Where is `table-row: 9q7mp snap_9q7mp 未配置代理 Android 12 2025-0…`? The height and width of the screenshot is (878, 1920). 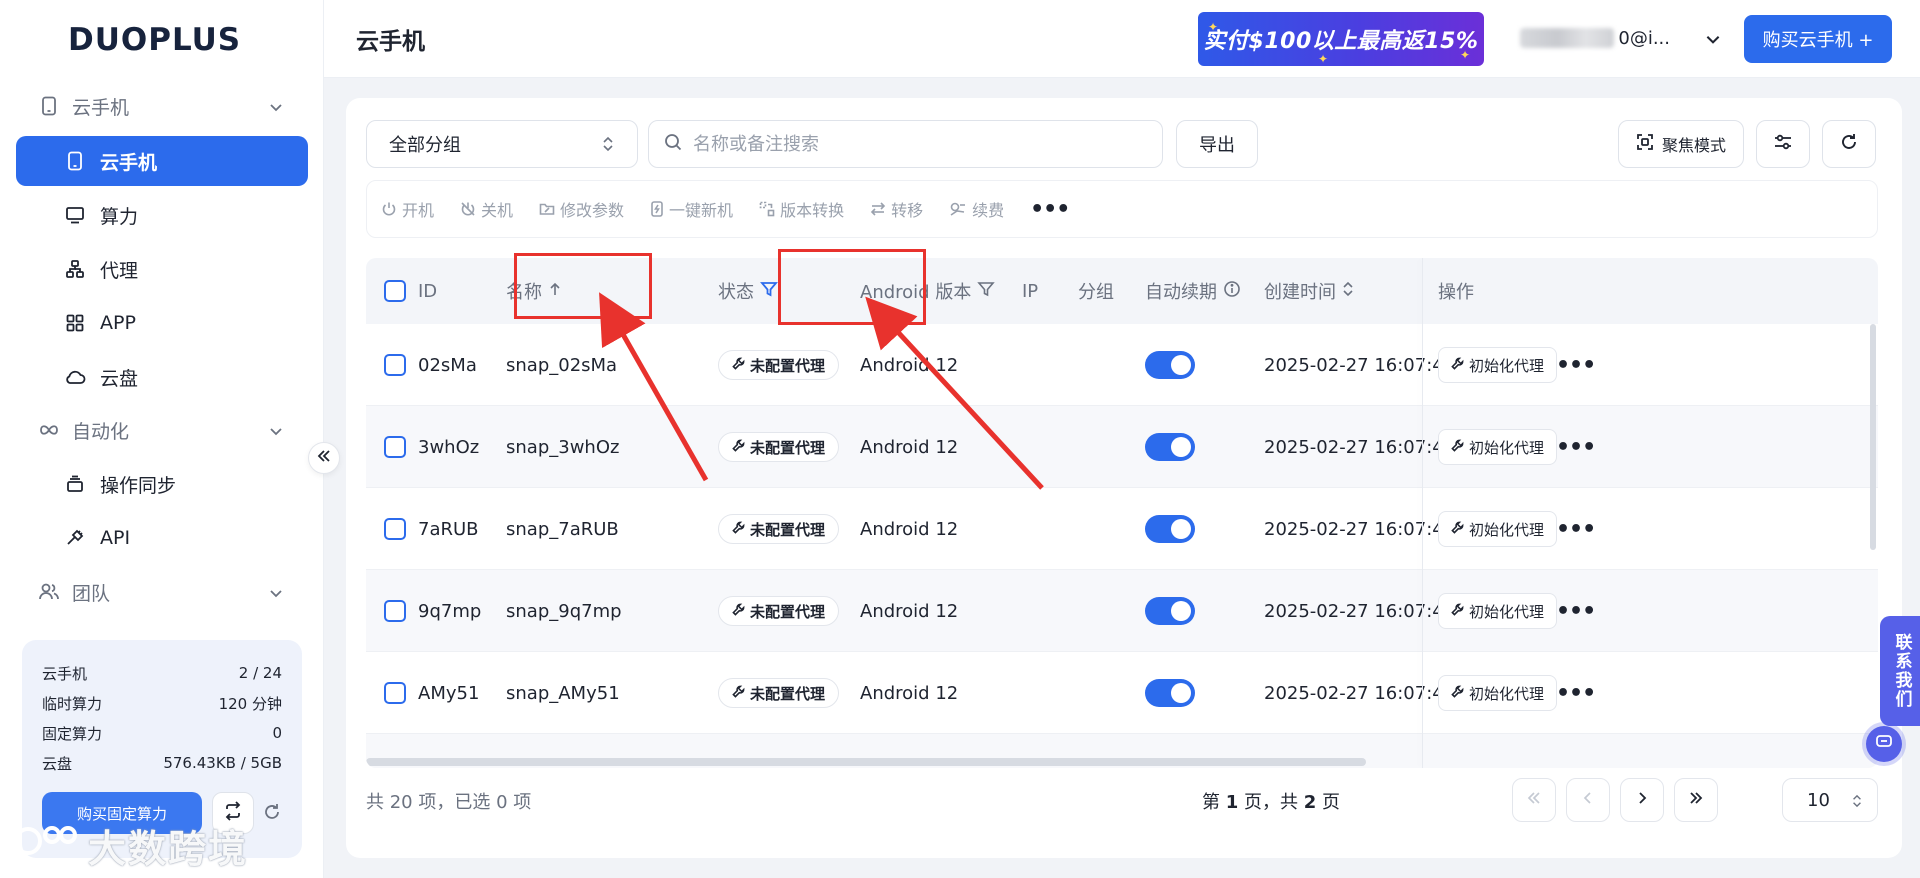
table-row: 9q7mp snap_9q7mp 未配置代理 Android 12 2025-0… is located at coordinates (1122, 611).